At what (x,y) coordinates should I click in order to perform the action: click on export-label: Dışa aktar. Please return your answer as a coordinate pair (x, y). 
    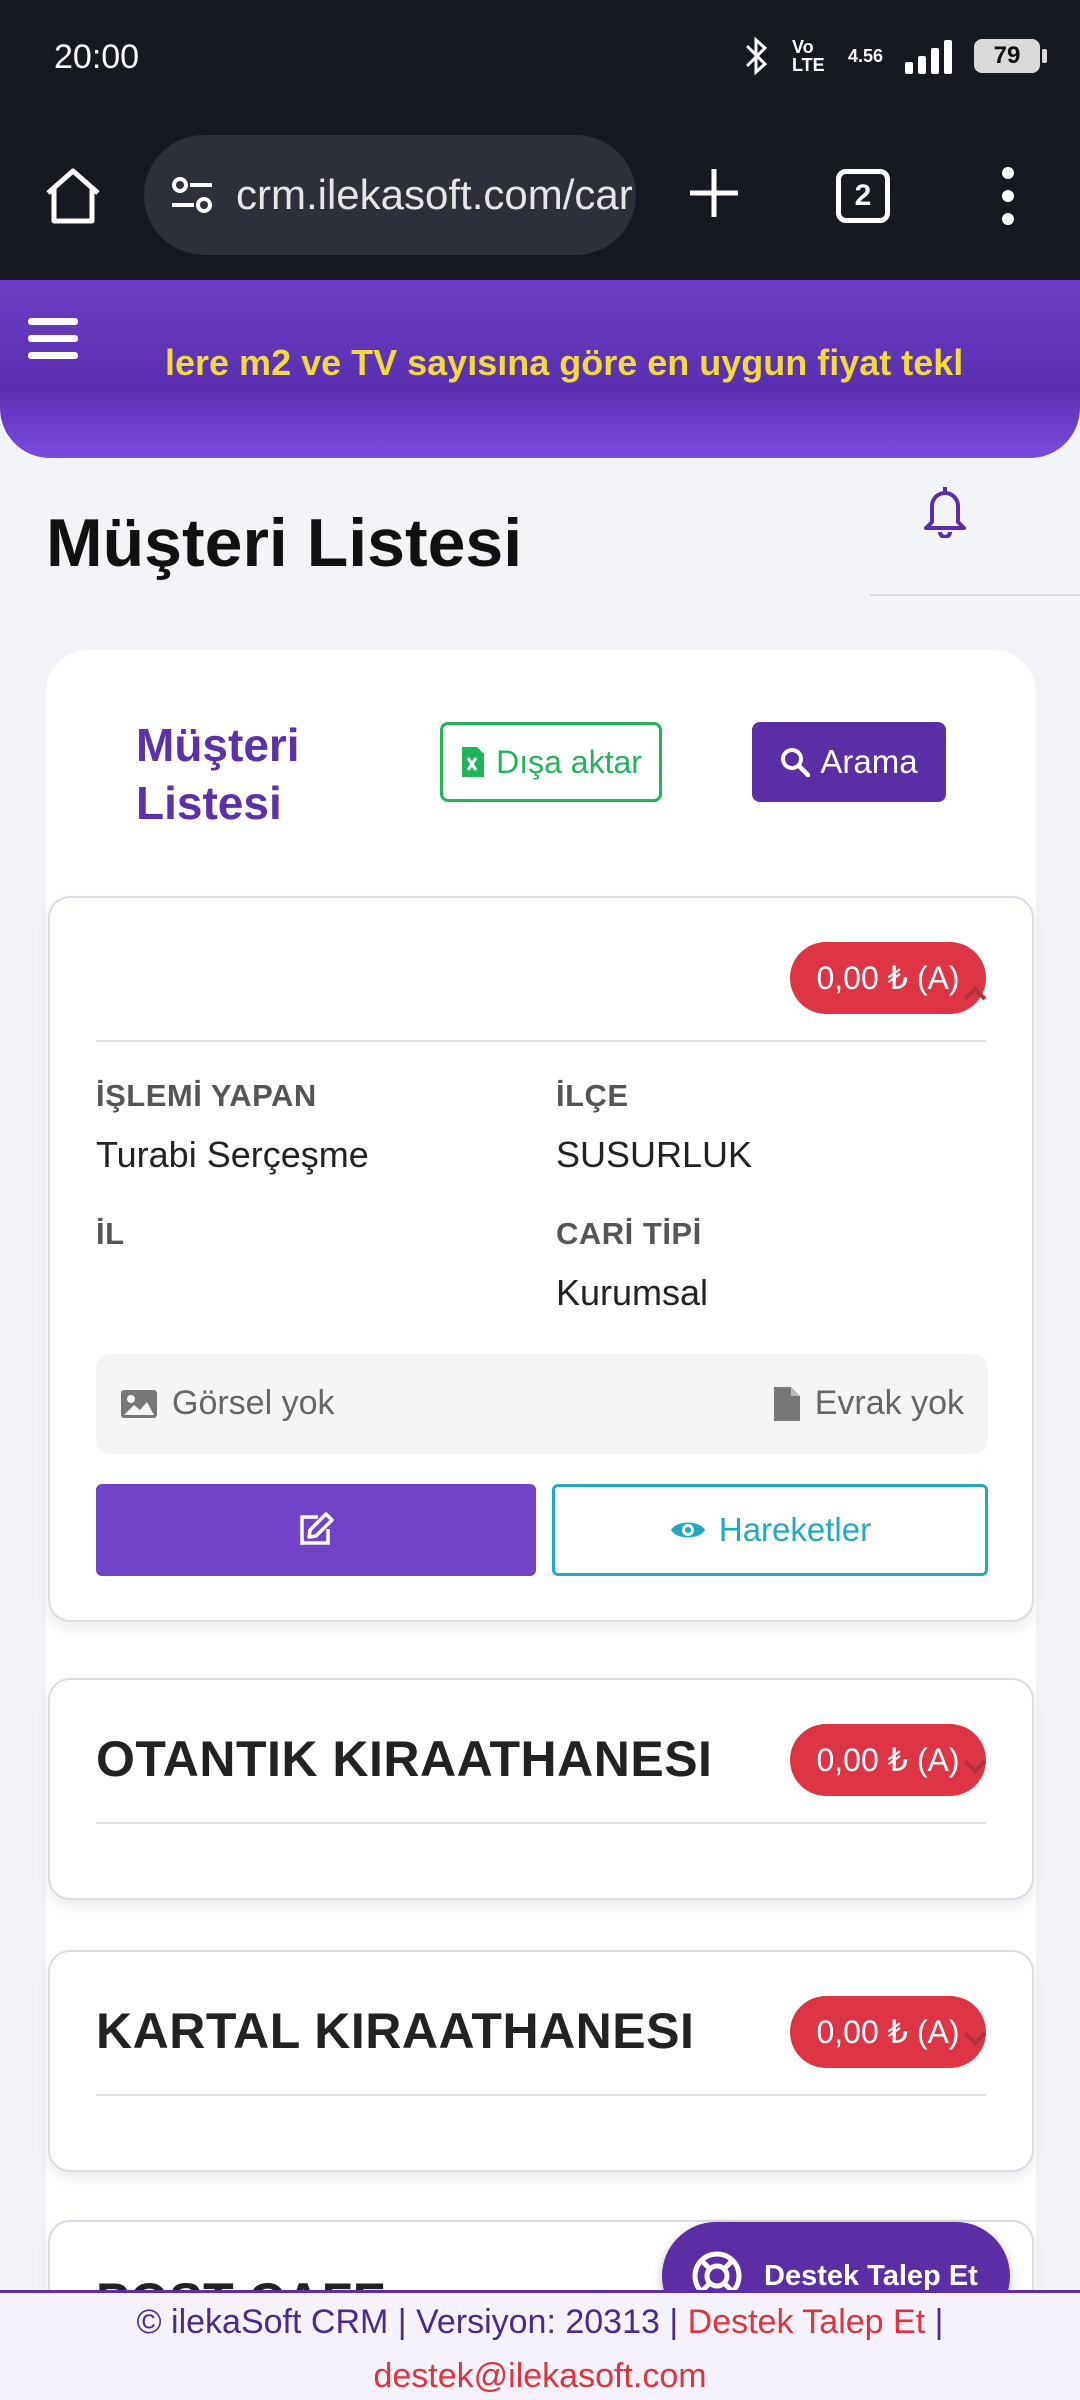
    Looking at the image, I should click on (569, 761).